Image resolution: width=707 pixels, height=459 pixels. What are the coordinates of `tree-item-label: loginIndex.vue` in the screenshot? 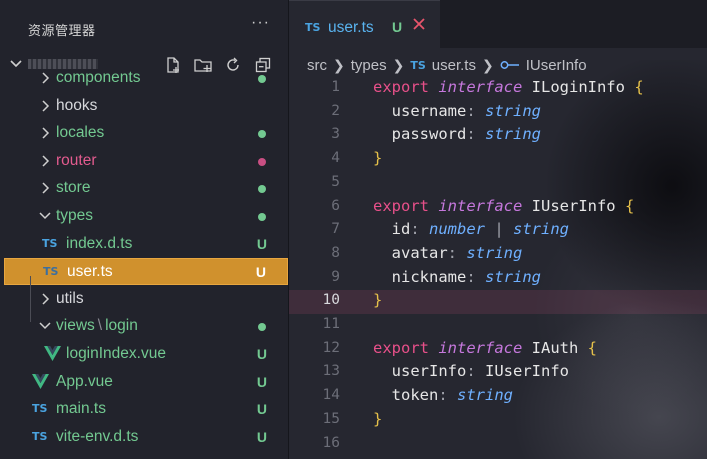 It's located at (116, 353).